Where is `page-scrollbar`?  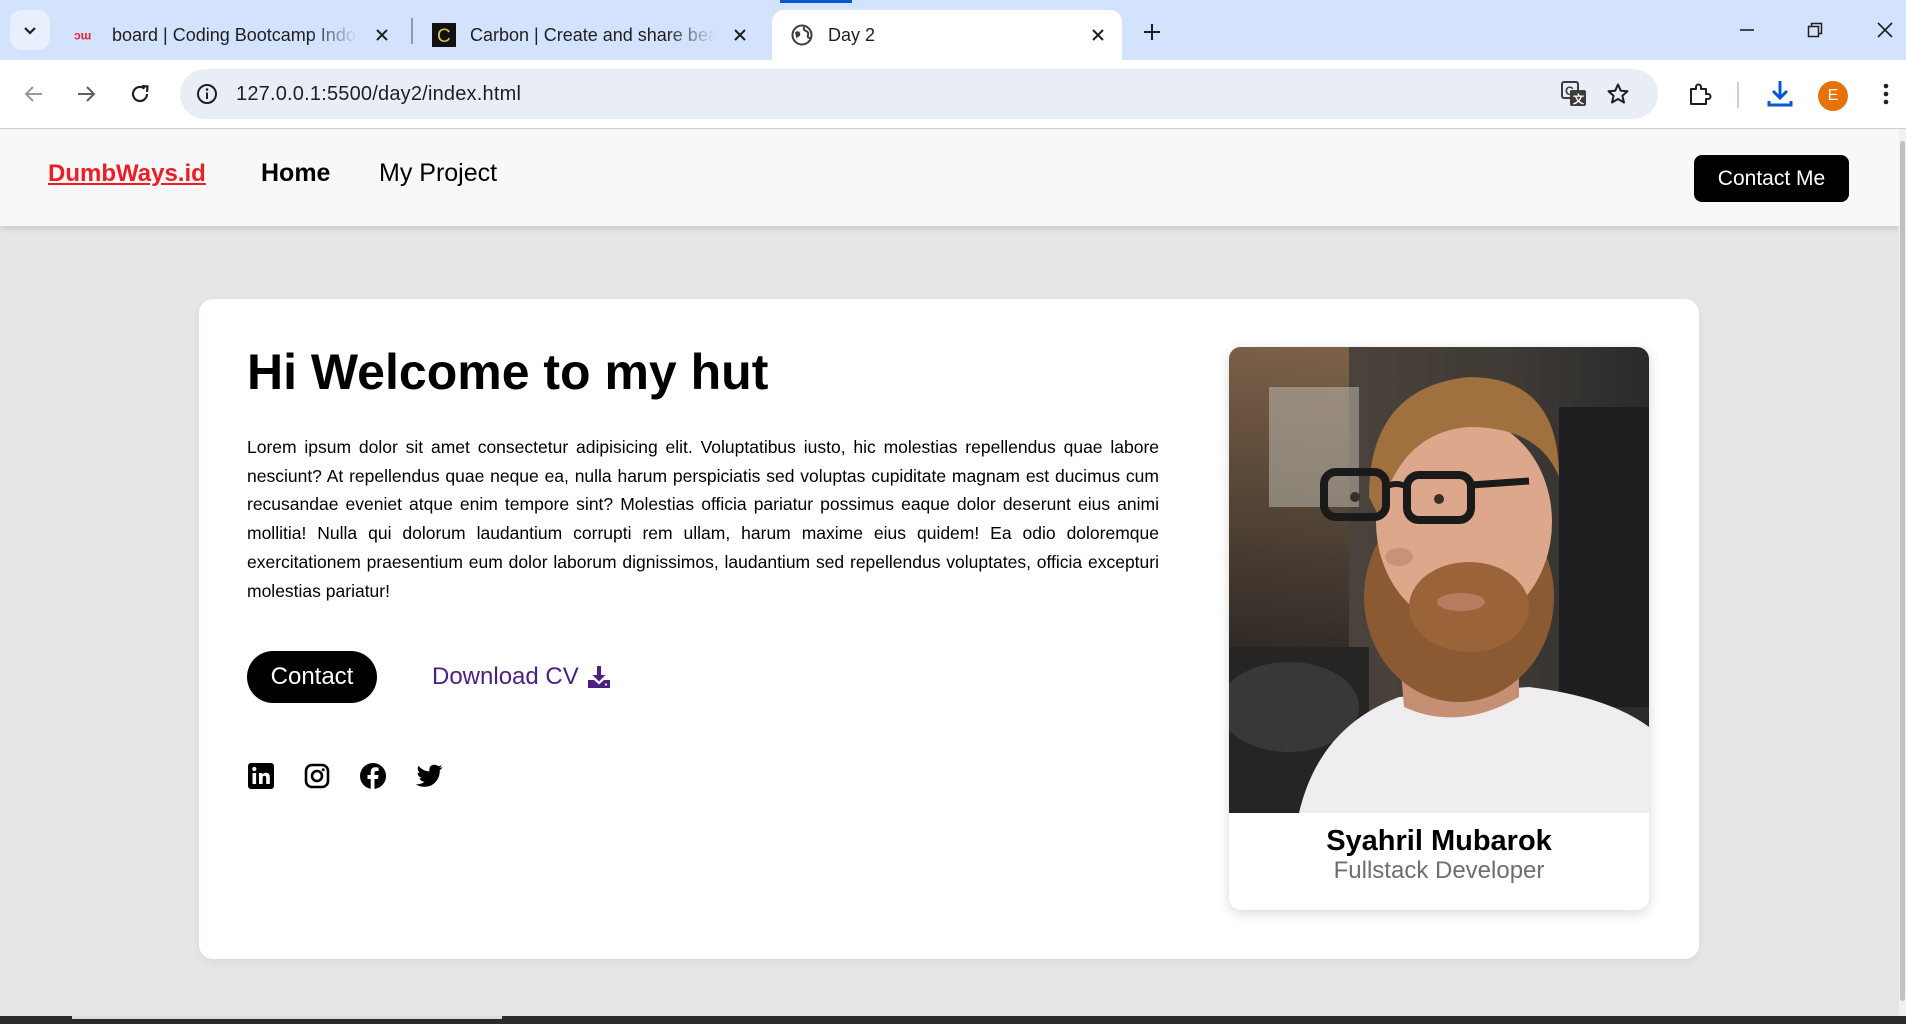 page-scrollbar is located at coordinates (1902, 576).